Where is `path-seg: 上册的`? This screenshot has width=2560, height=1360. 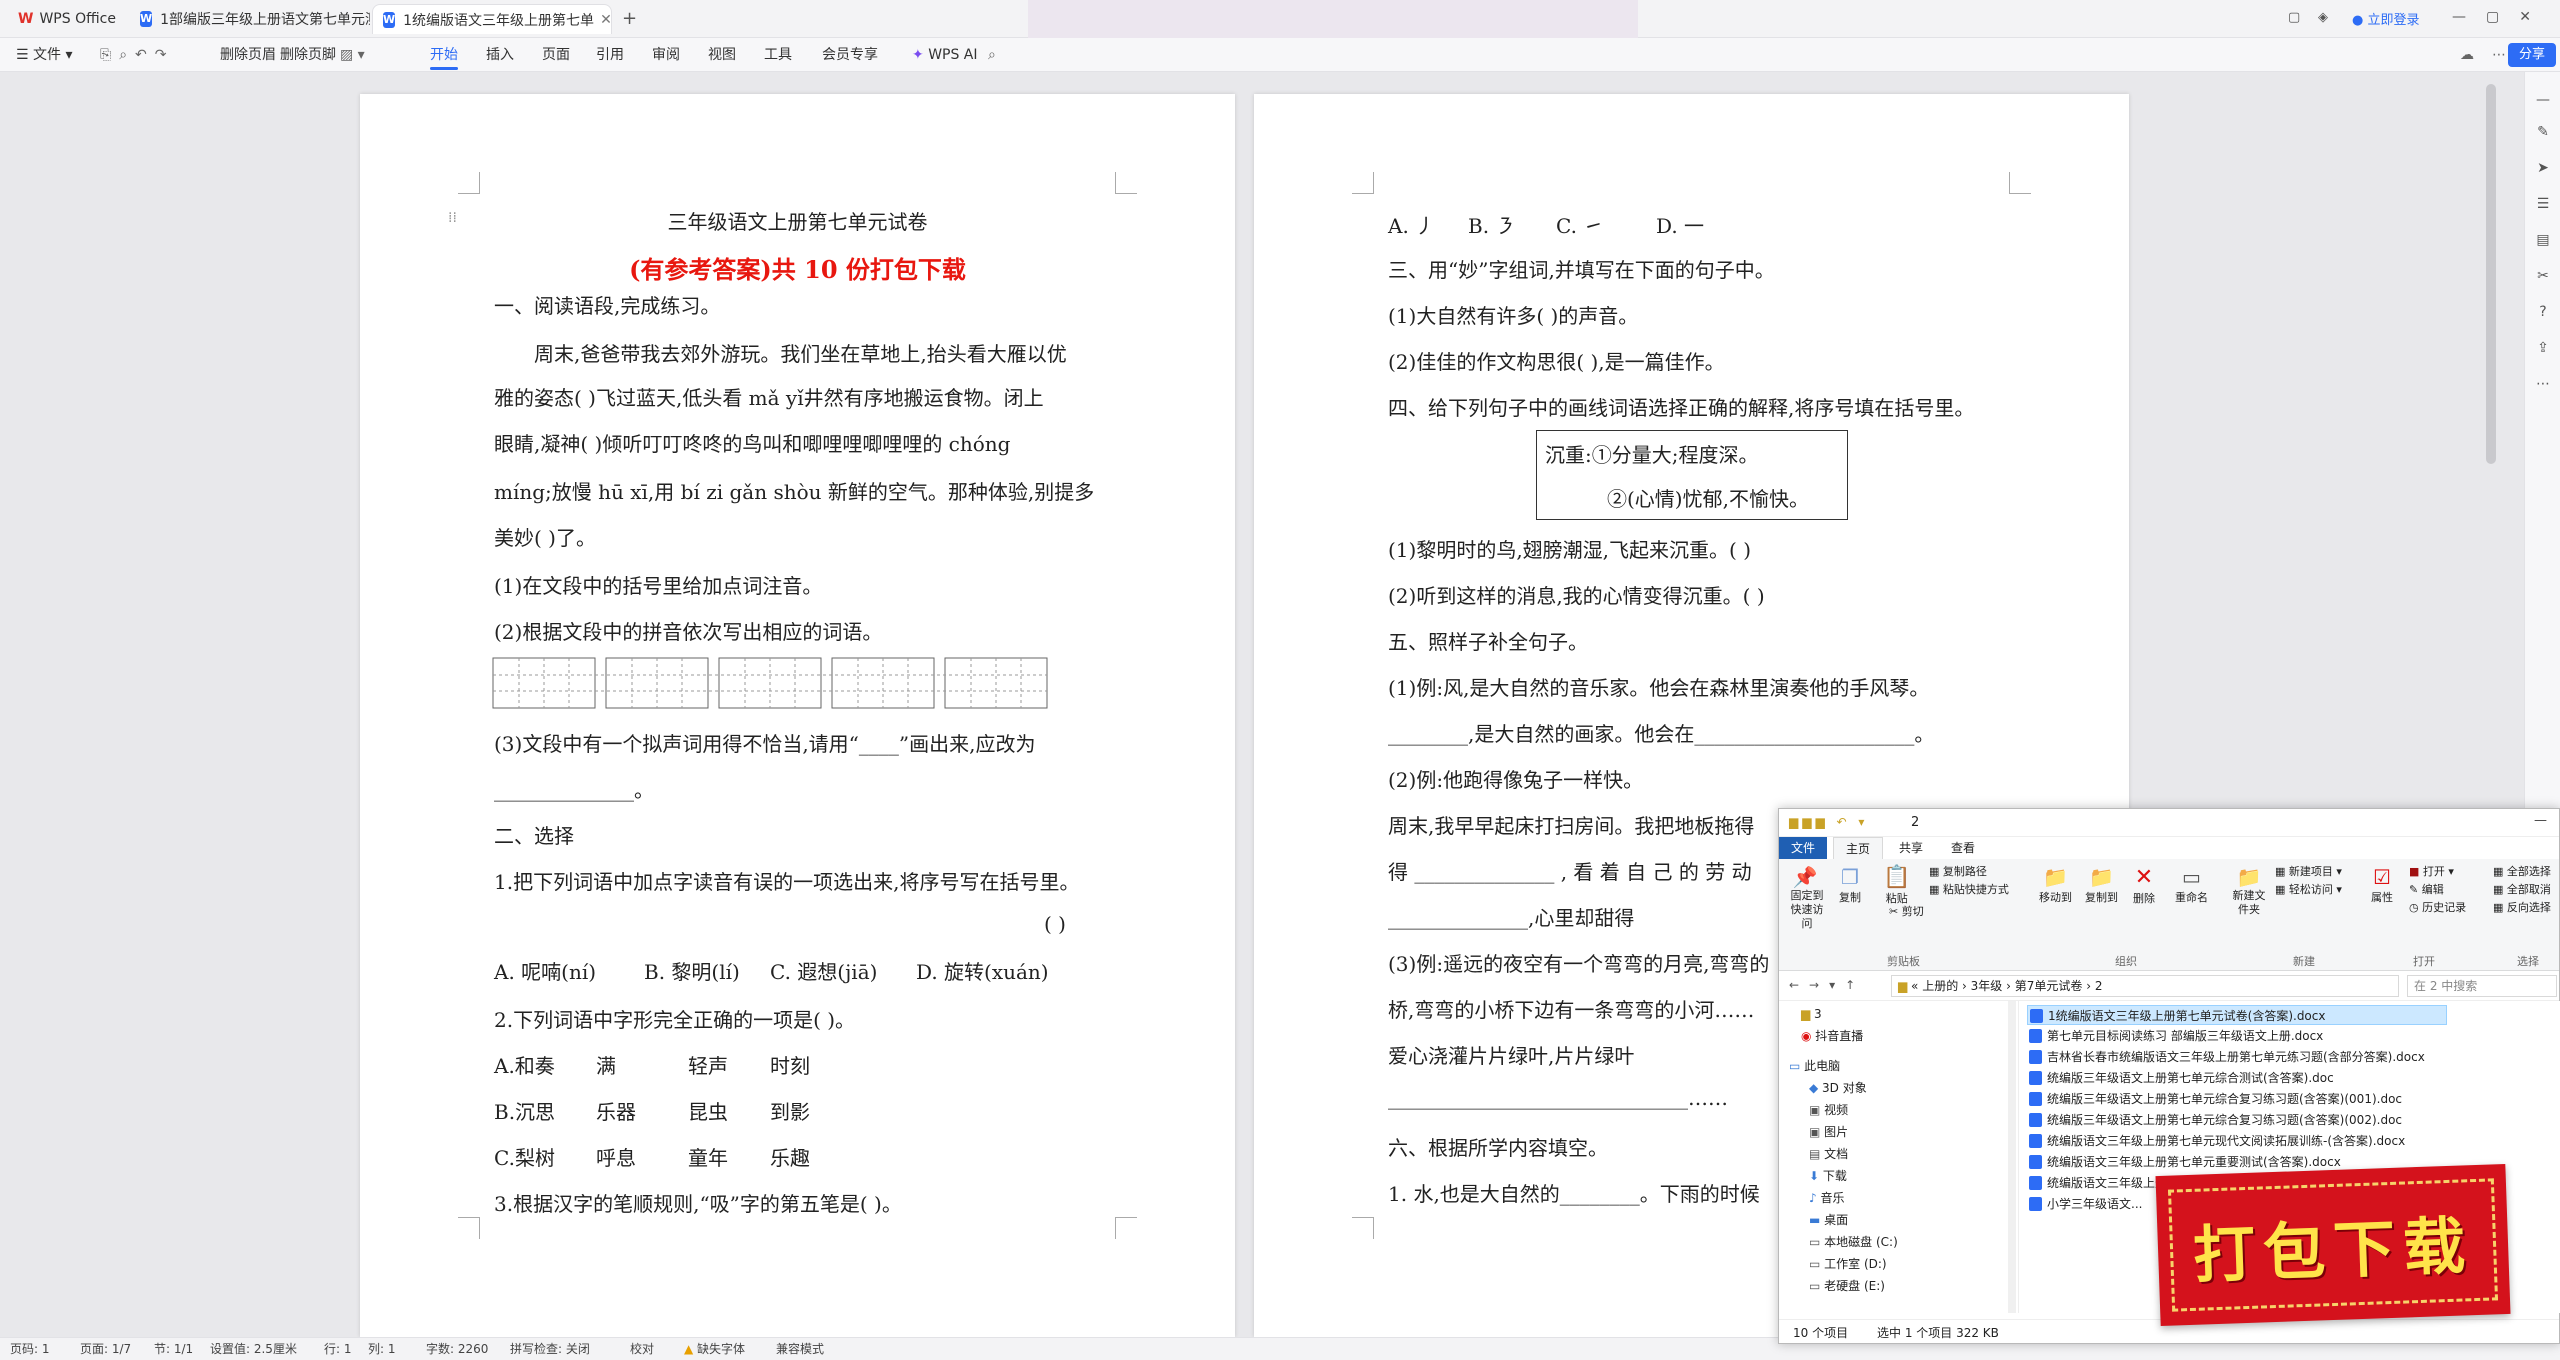 path-seg: 上册的 is located at coordinates (1940, 986).